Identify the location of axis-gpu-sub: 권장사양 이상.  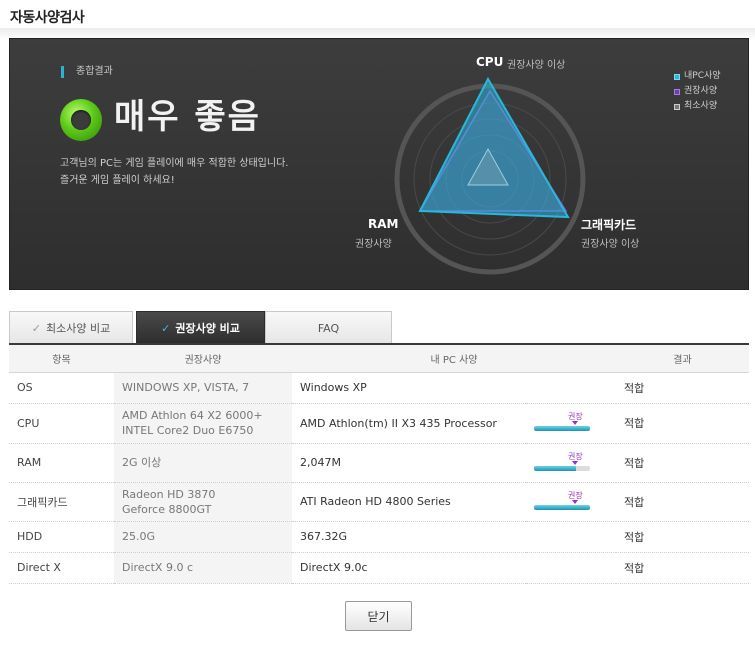
(610, 244).